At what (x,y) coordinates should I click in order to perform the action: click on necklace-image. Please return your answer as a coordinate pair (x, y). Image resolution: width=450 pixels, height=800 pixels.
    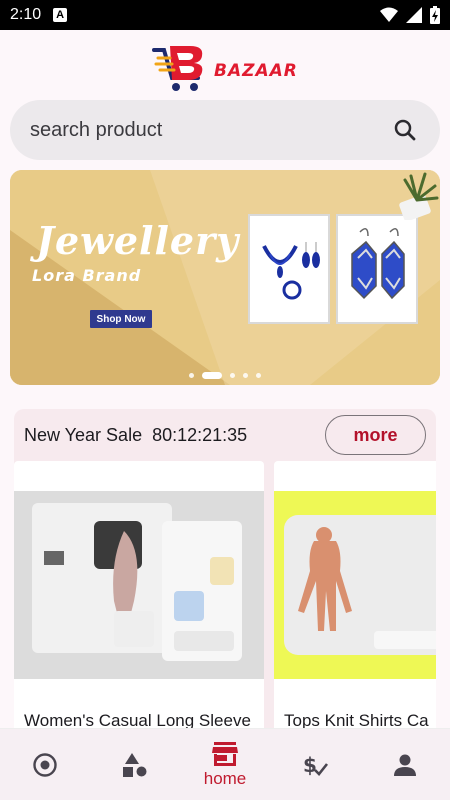
    Looking at the image, I should click on (289, 269).